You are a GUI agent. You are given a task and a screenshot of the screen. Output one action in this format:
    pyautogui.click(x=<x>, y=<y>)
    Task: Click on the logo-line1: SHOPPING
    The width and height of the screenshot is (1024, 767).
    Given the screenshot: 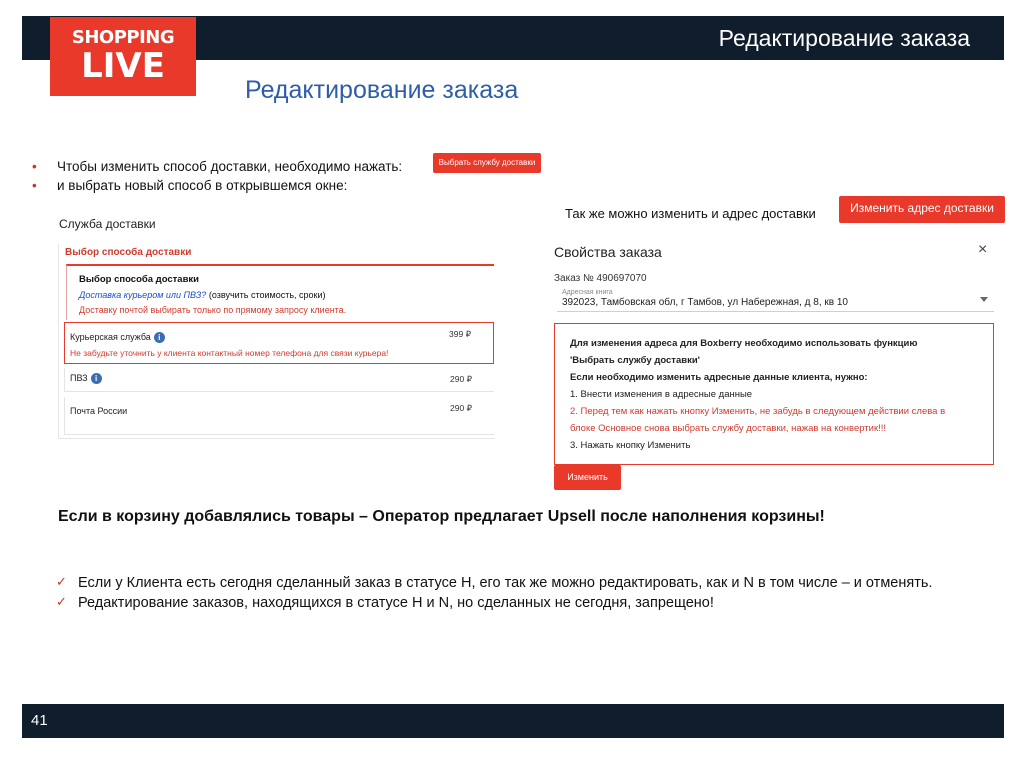 What is the action you would take?
    pyautogui.click(x=123, y=37)
    